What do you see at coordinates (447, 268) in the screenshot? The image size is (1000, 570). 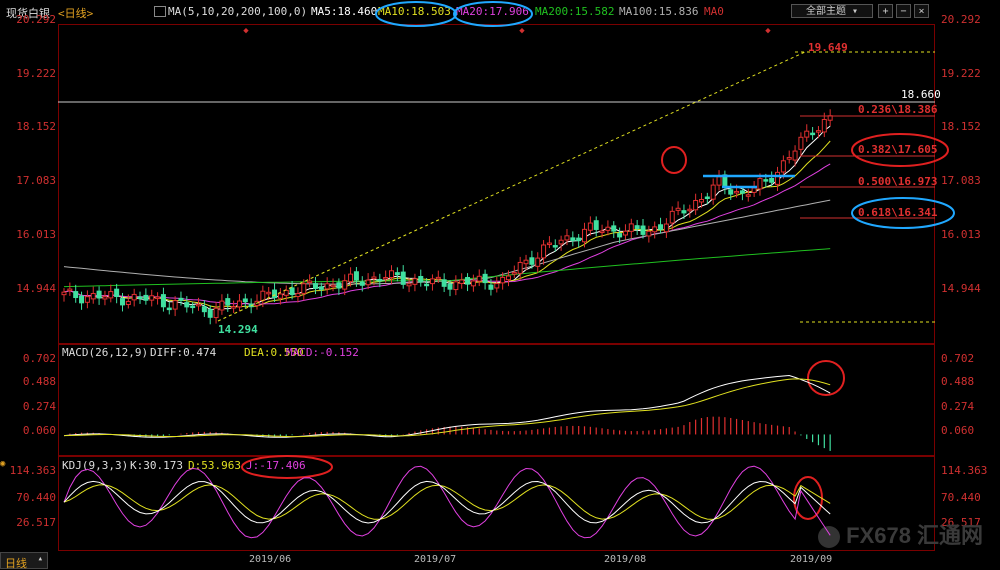 I see `ma200-line` at bounding box center [447, 268].